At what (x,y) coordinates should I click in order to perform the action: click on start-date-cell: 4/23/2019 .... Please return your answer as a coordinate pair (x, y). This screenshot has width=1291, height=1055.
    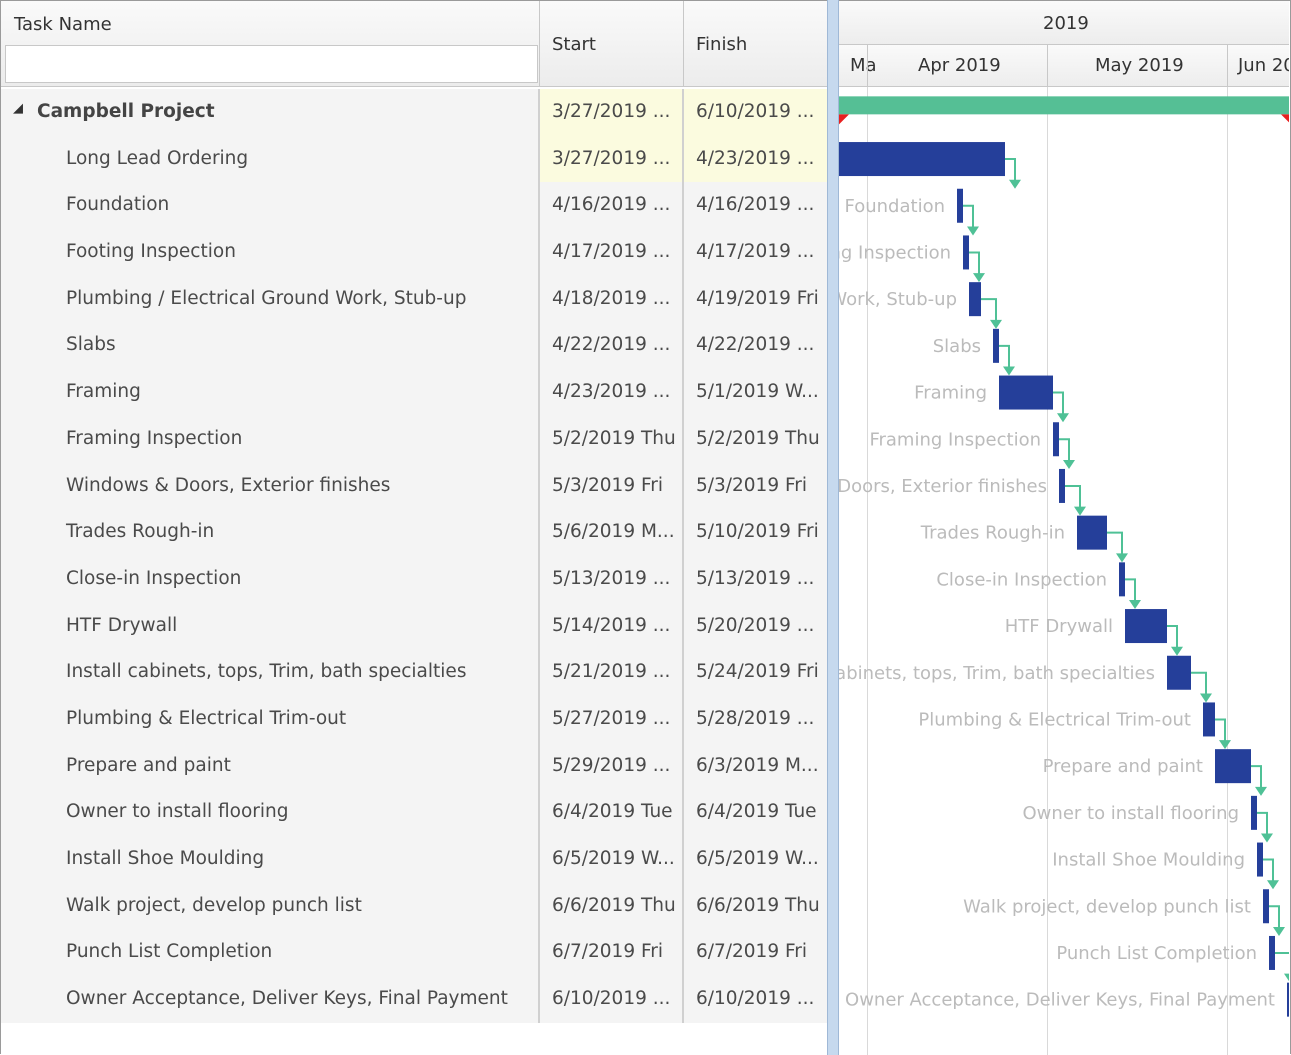
    Looking at the image, I should click on (612, 392).